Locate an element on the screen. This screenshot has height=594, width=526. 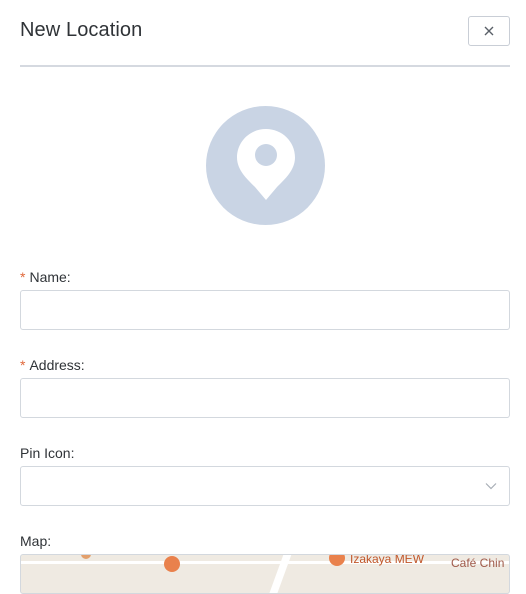
close-button is located at coordinates (489, 31).